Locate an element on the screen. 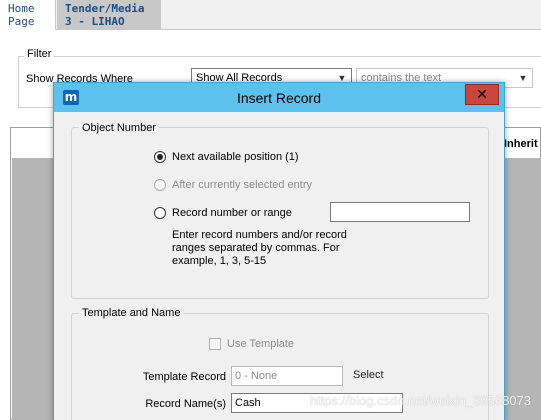 The width and height of the screenshot is (541, 420). template-and-name-label: Template and Name is located at coordinates (131, 313).